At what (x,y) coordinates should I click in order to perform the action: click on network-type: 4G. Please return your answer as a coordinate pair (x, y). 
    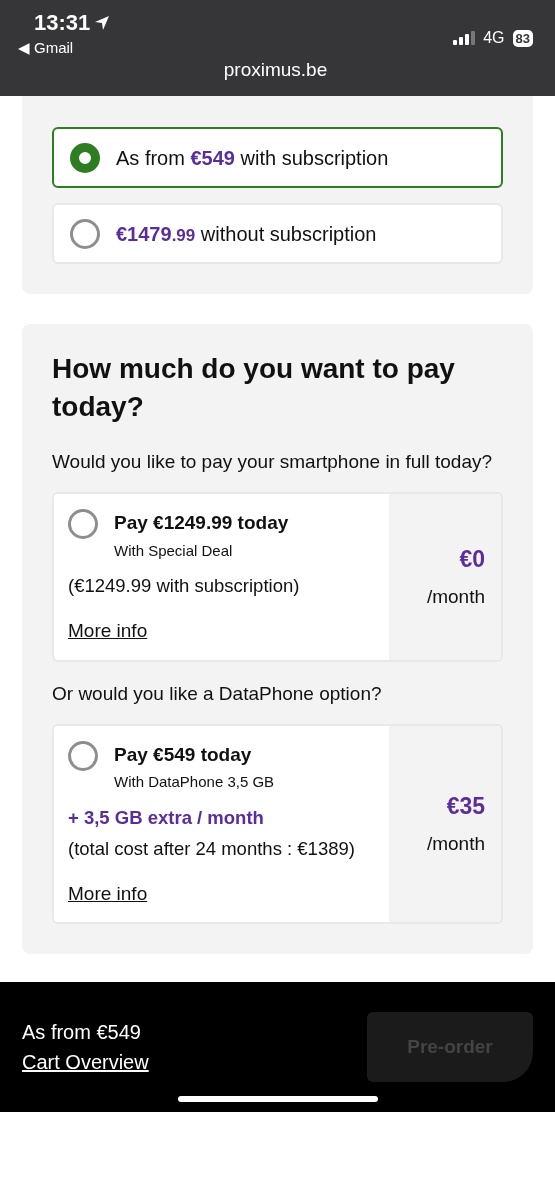
    Looking at the image, I should click on (494, 38).